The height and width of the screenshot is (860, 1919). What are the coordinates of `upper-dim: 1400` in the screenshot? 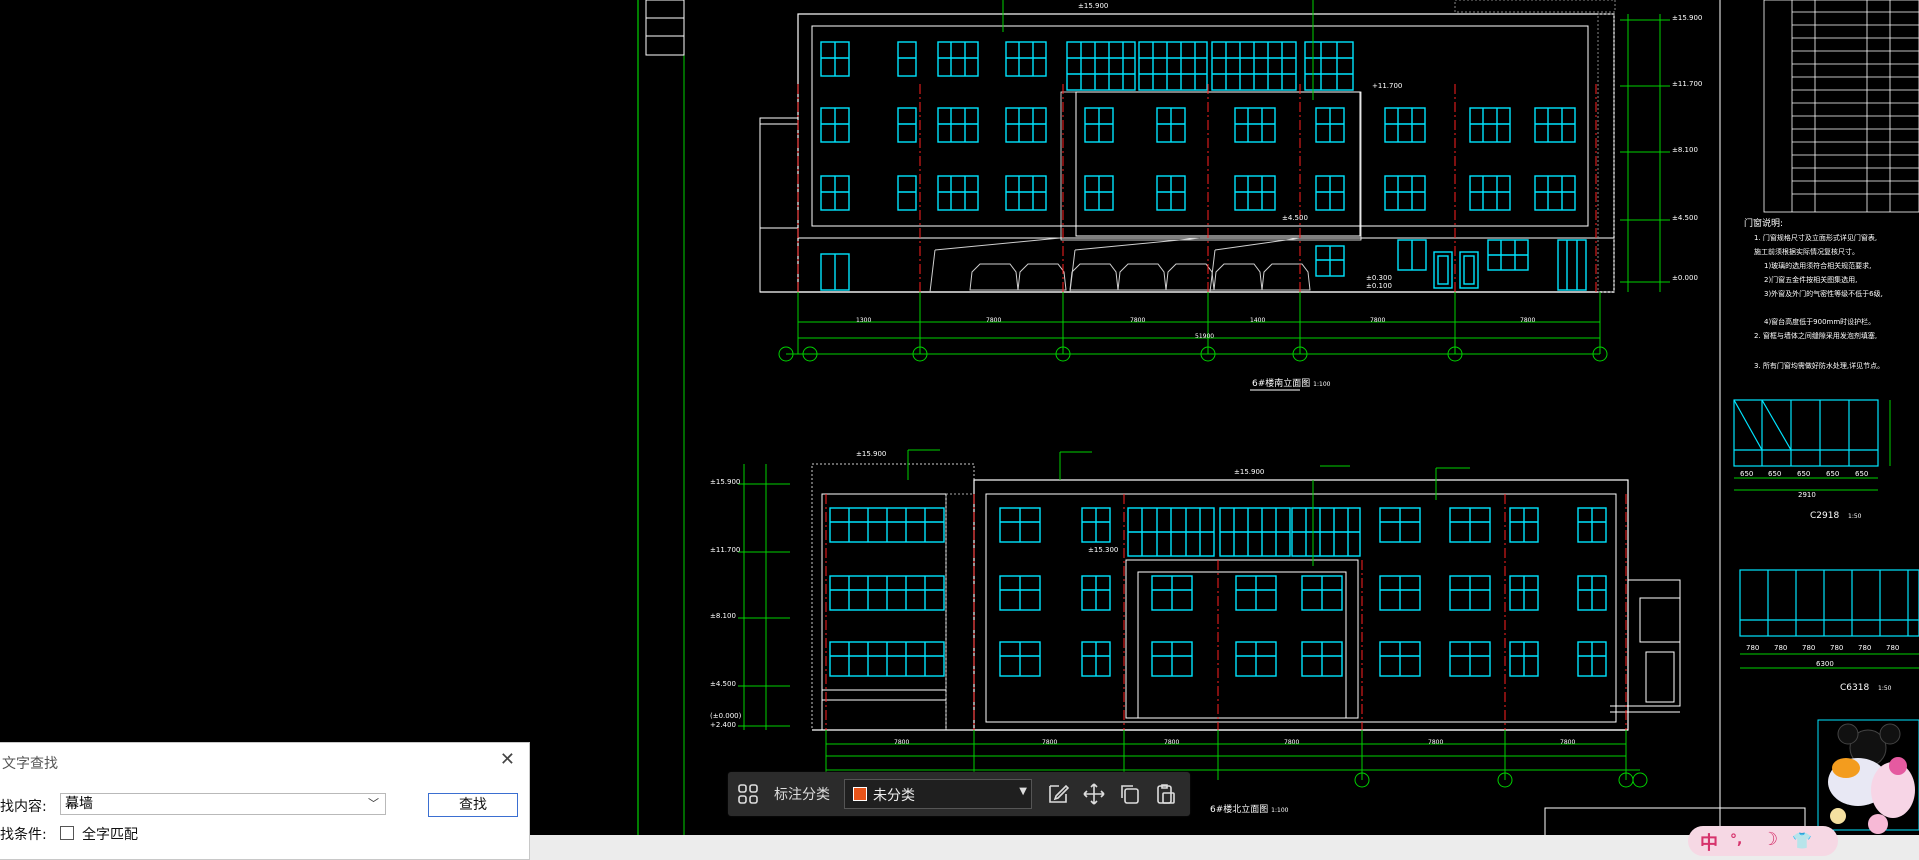 It's located at (1257, 320).